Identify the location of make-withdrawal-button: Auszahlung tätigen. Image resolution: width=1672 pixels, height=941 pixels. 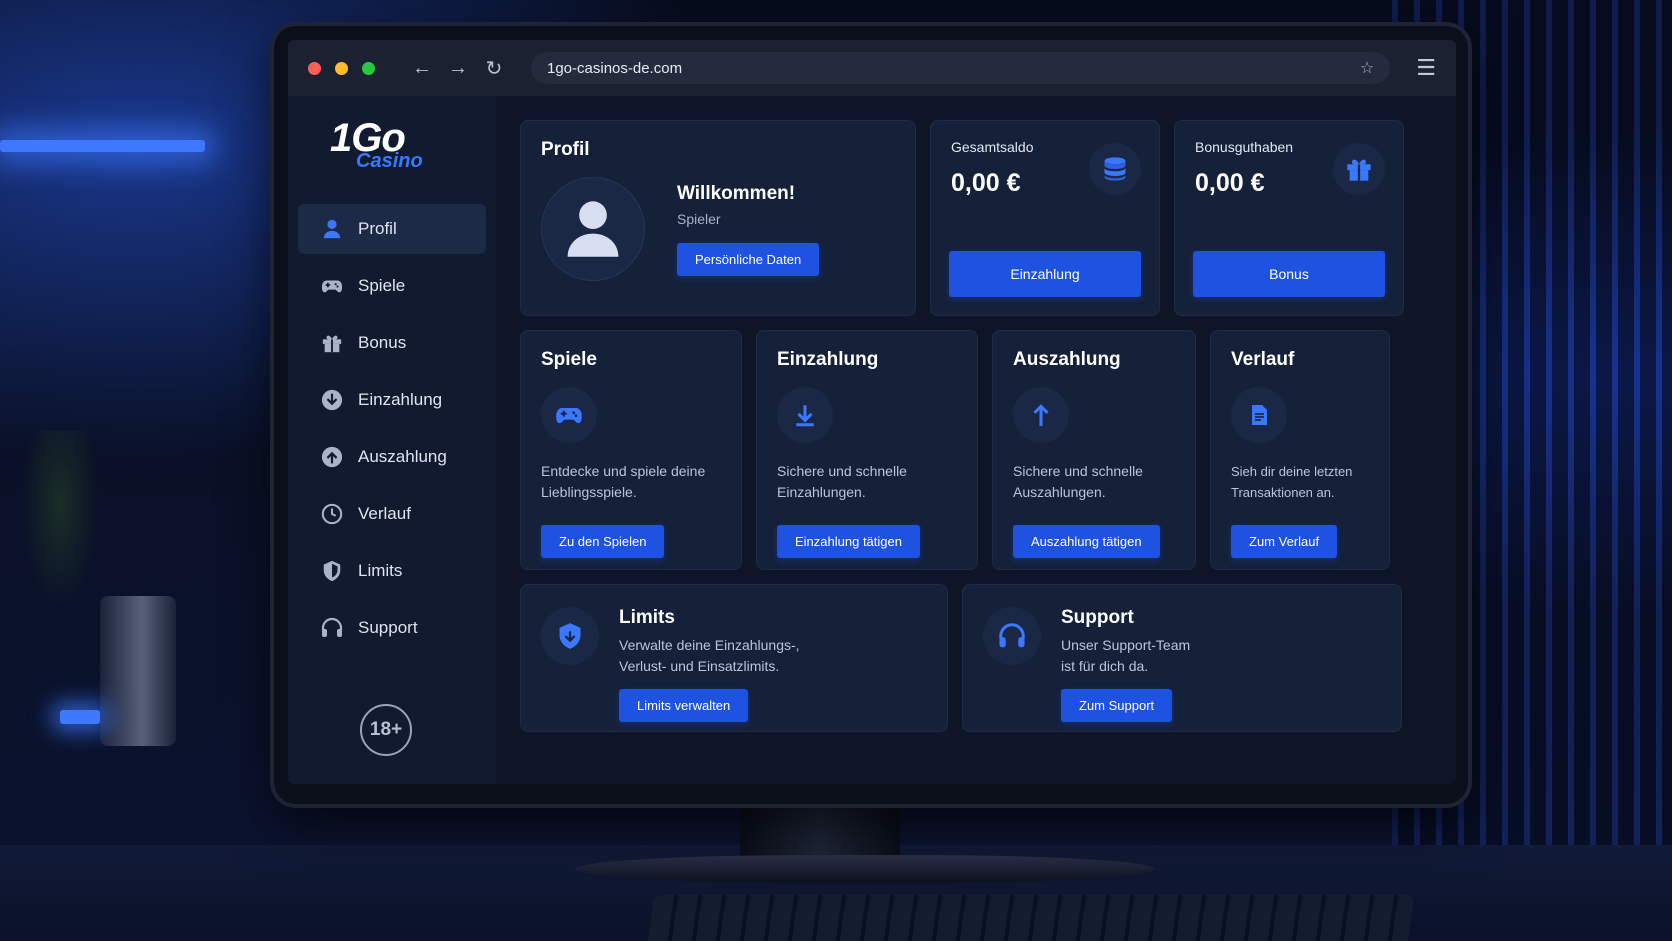
(1086, 541).